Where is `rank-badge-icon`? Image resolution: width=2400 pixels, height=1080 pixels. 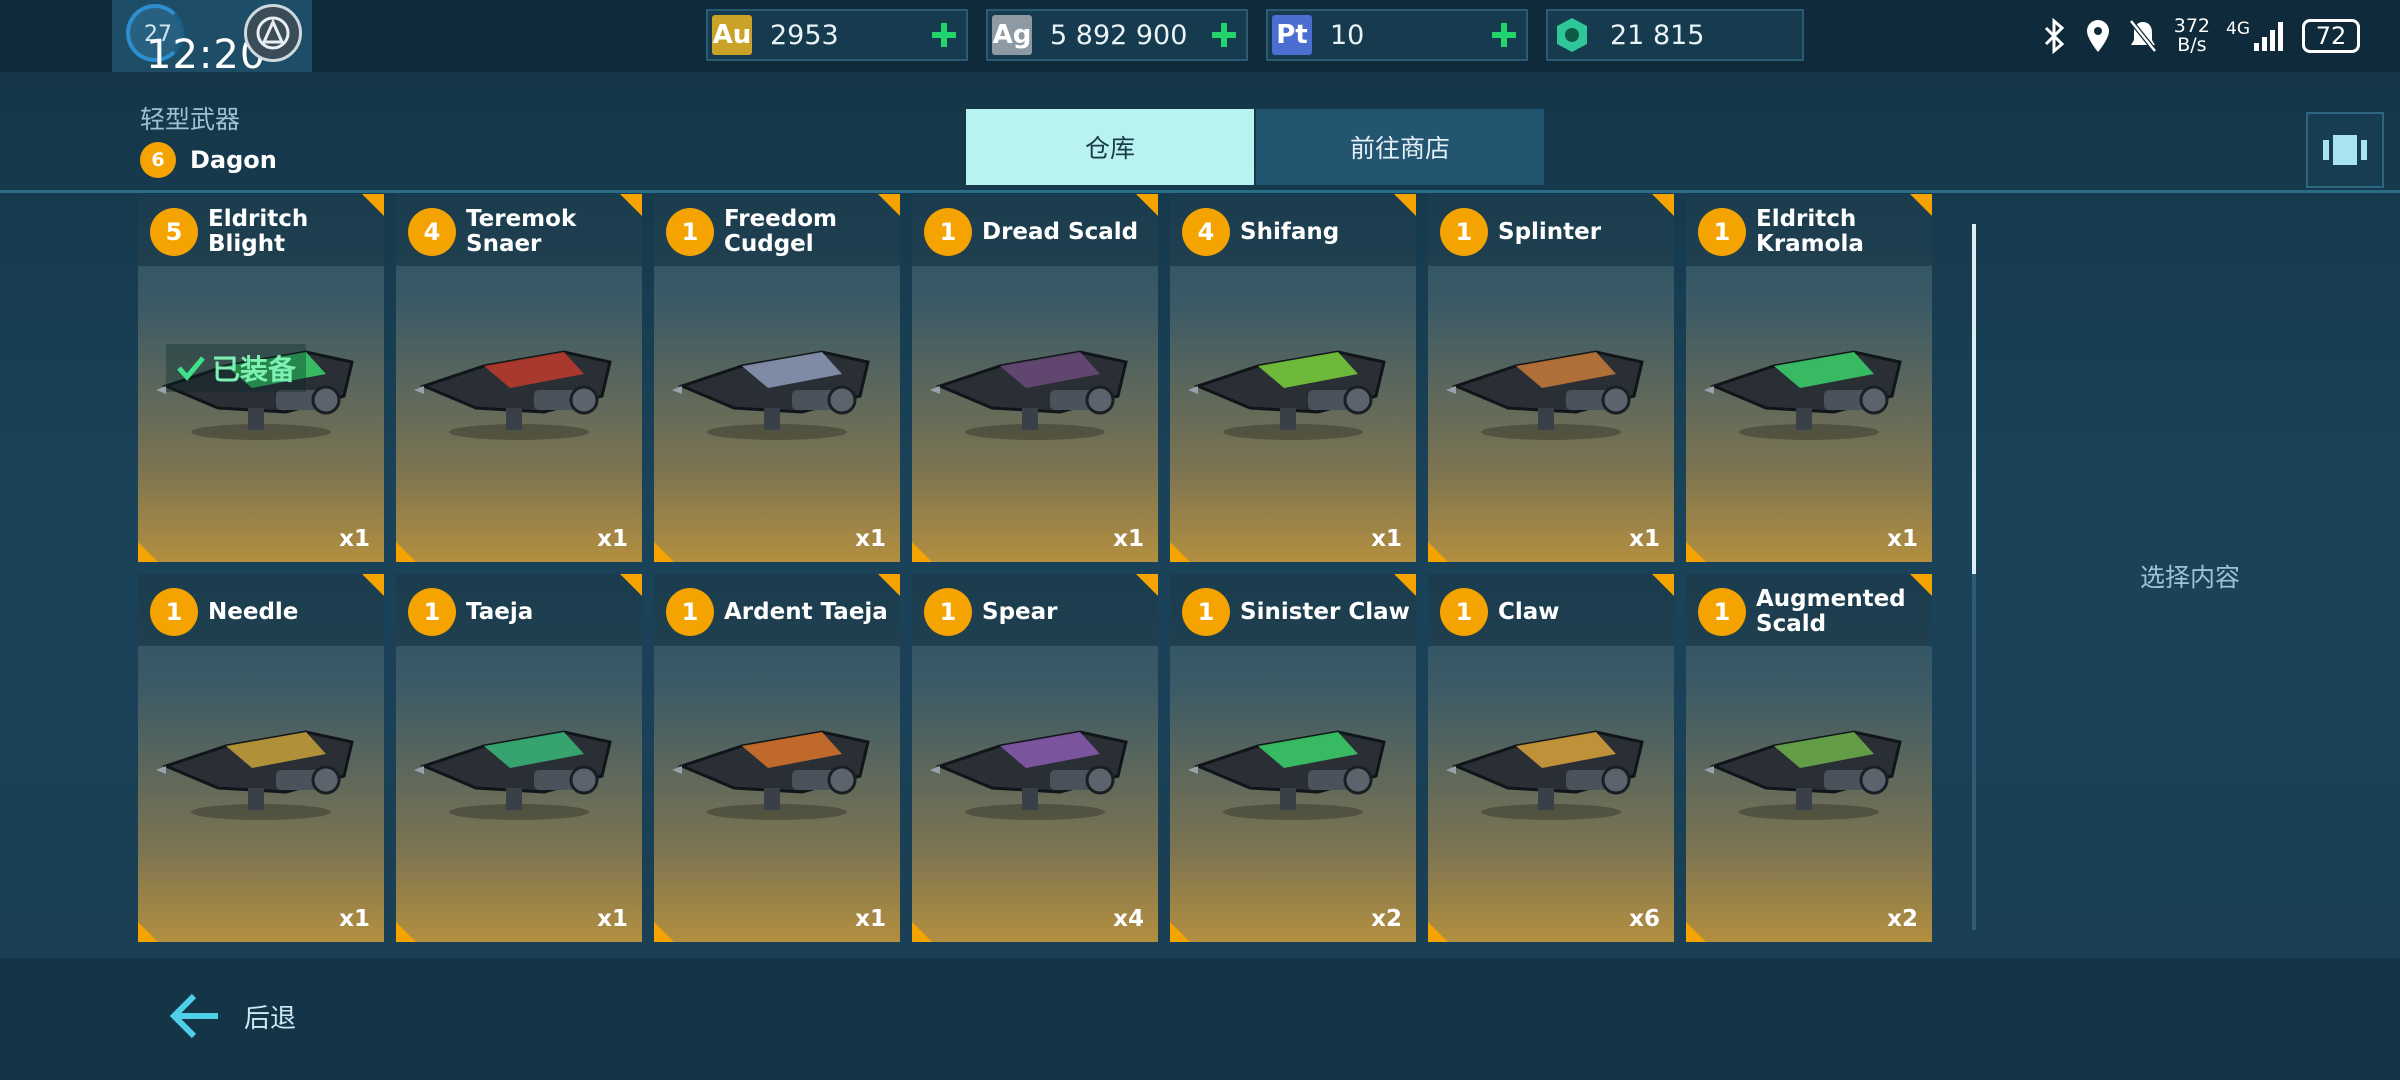
rank-badge-icon is located at coordinates (273, 33).